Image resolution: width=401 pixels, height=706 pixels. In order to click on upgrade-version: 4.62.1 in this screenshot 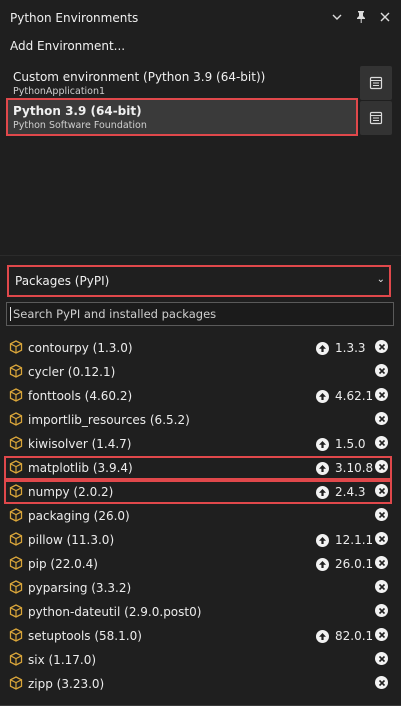, I will do `click(354, 396)`.